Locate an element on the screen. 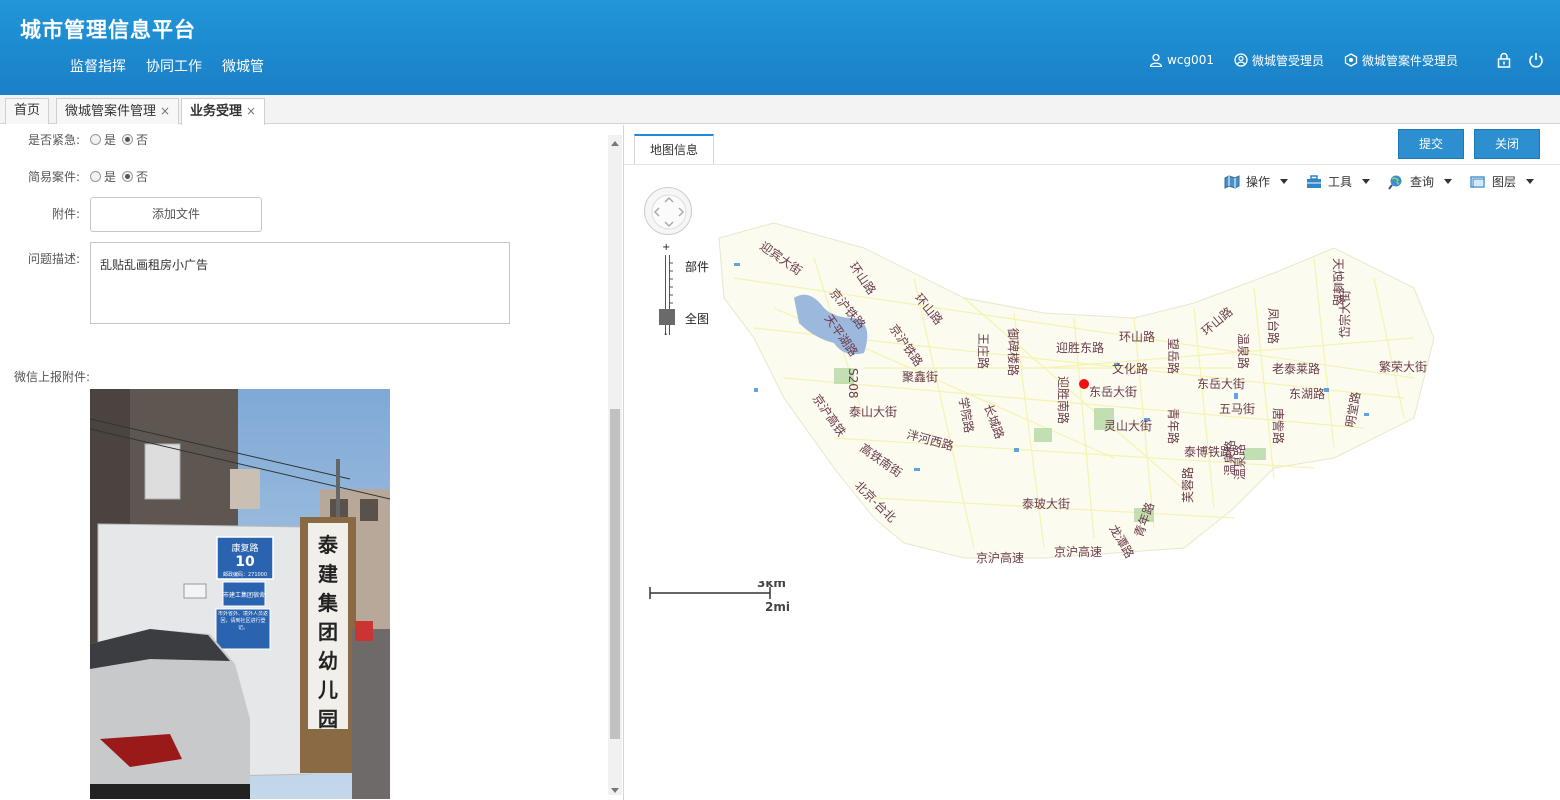 The width and height of the screenshot is (1560, 800). tool-operate-label: 操作 is located at coordinates (1257, 182).